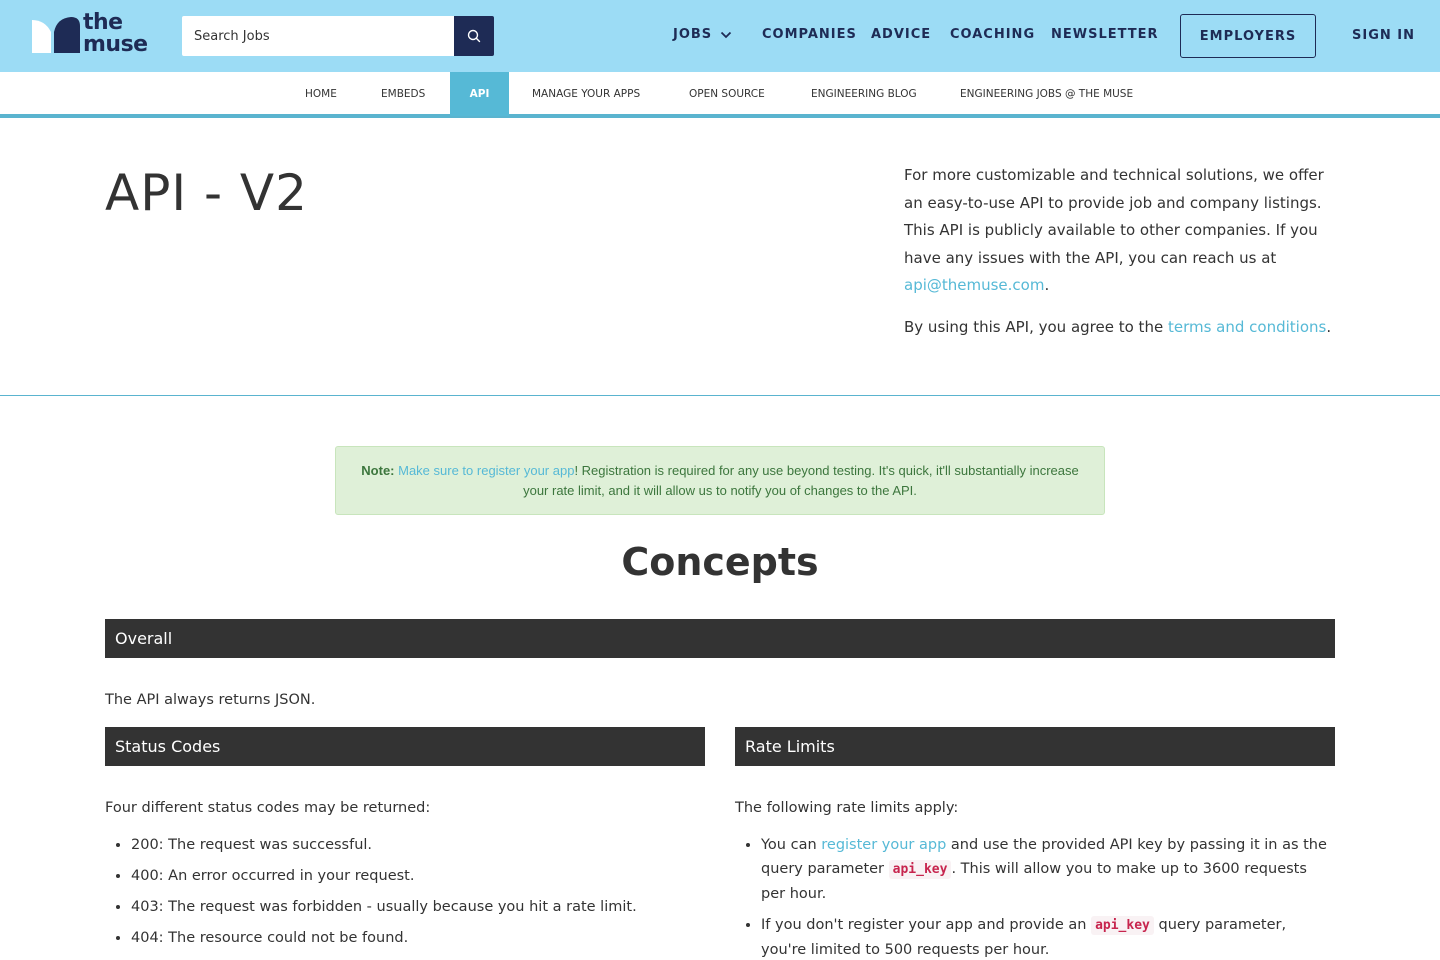 The width and height of the screenshot is (1440, 960). I want to click on register-app-link: Make sure to register your app, so click(486, 470).